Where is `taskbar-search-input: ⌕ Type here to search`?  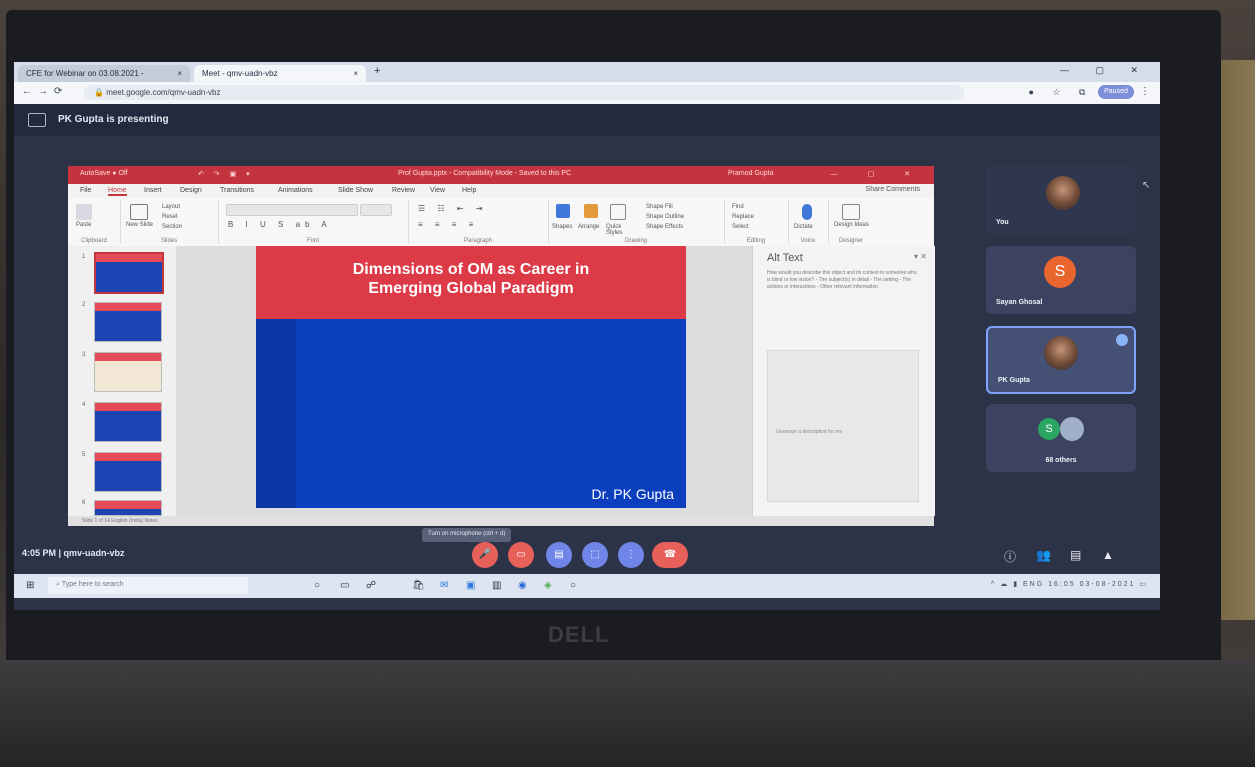 taskbar-search-input: ⌕ Type here to search is located at coordinates (148, 585).